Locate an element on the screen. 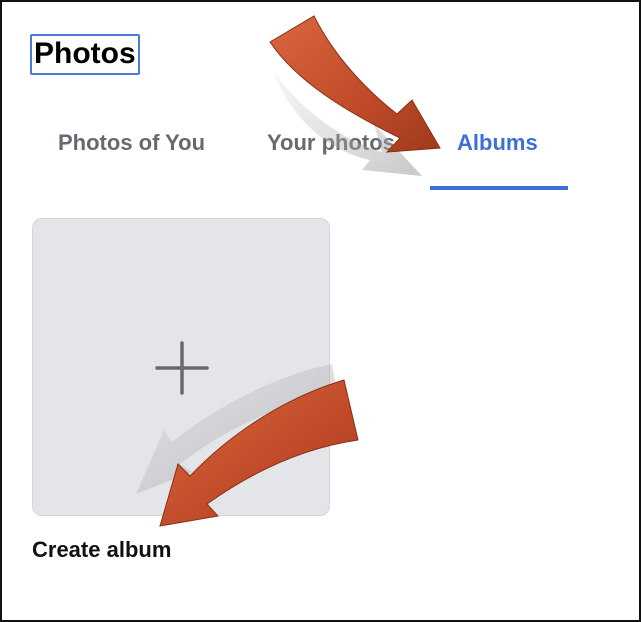  tab-bar: Photos of You Your photos Albums is located at coordinates (320, 157).